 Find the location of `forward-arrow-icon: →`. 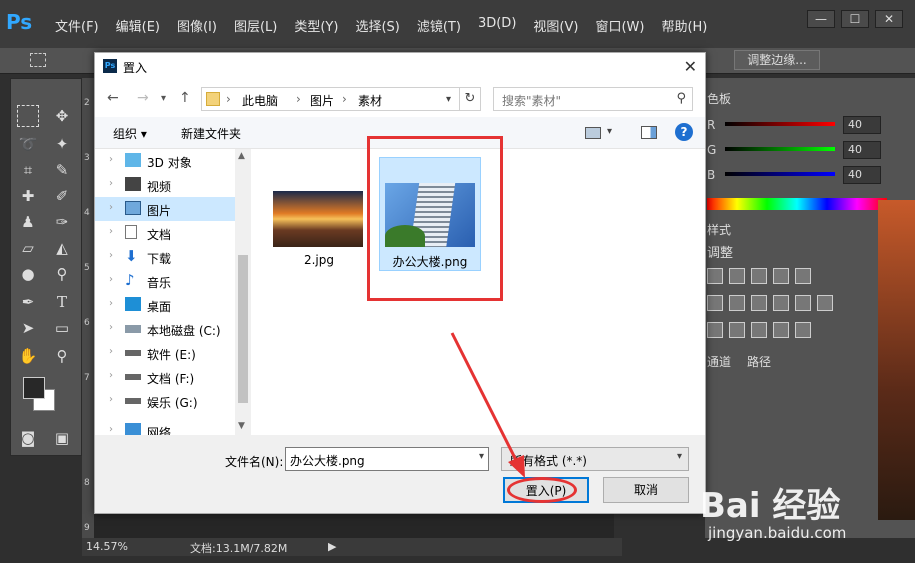

forward-arrow-icon: → is located at coordinates (143, 98).